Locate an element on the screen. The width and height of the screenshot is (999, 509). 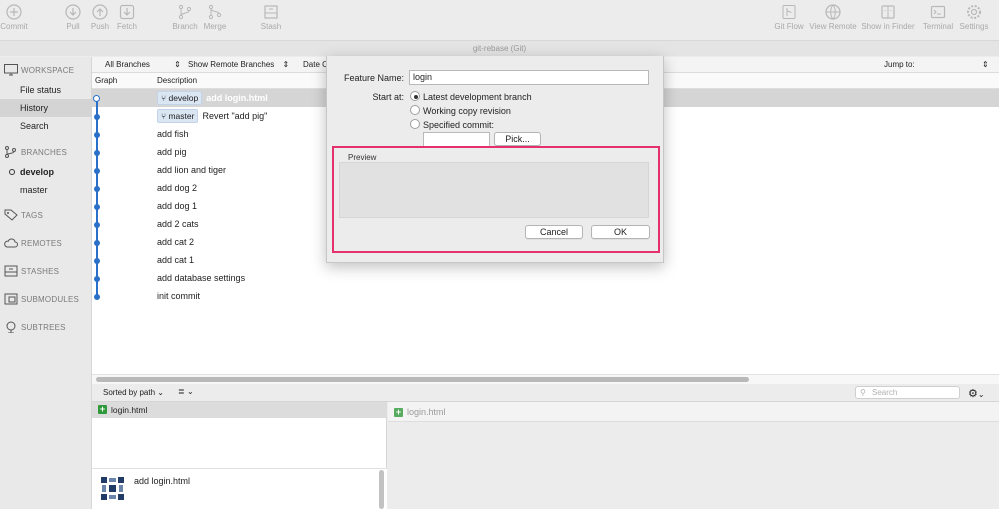
window-title: git-rebase (Git) is located at coordinates (499, 48).